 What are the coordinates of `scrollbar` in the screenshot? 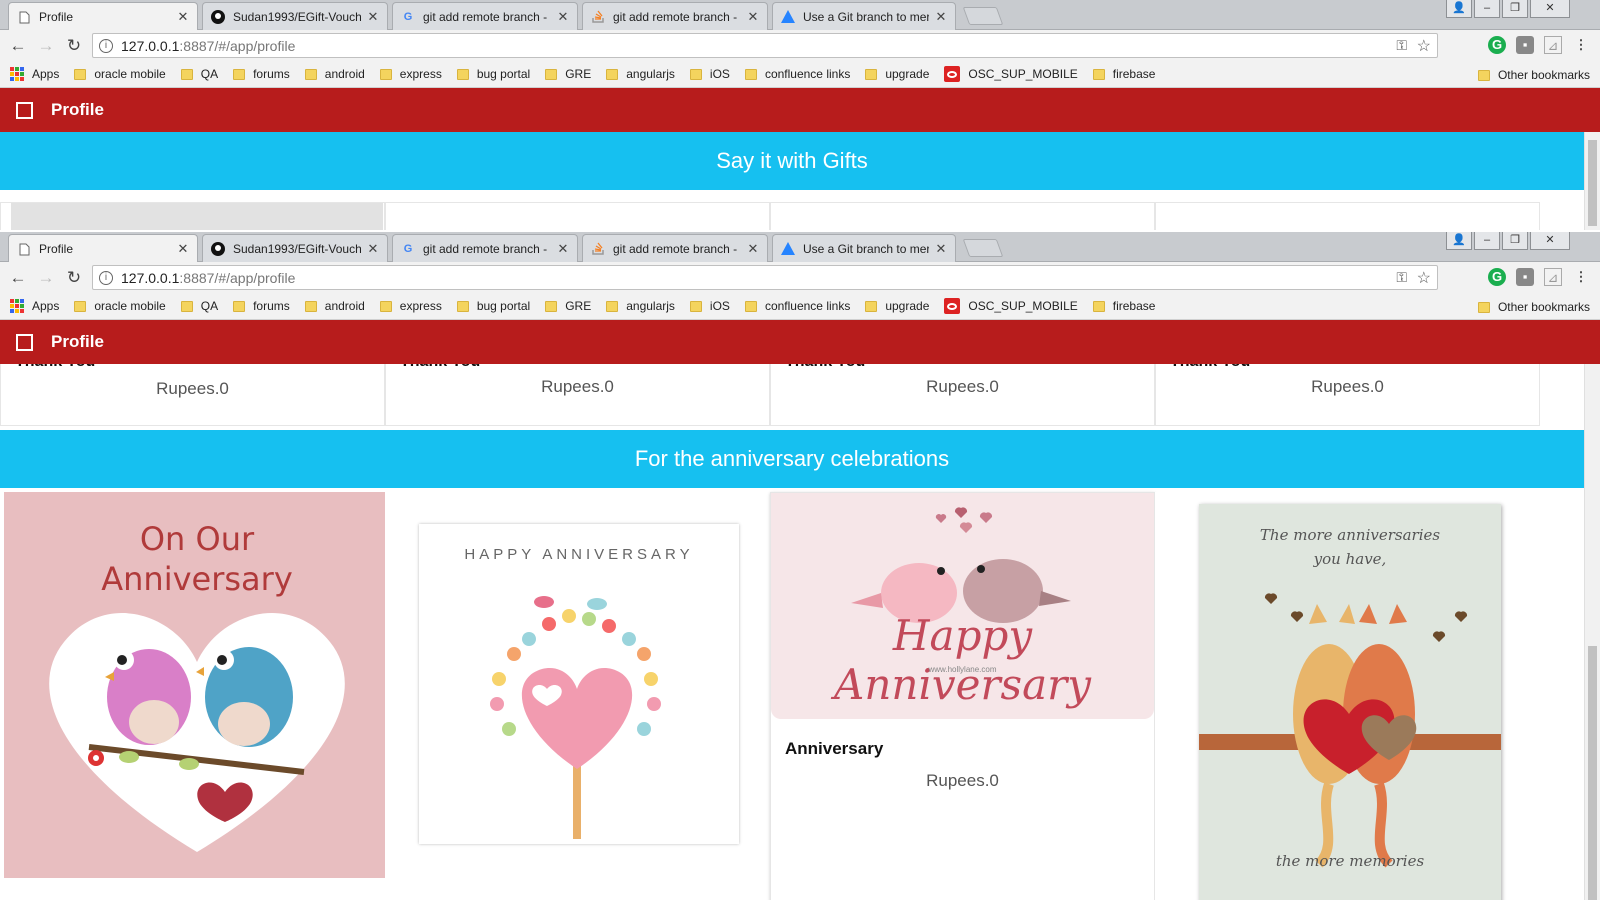 It's located at (1592, 181).